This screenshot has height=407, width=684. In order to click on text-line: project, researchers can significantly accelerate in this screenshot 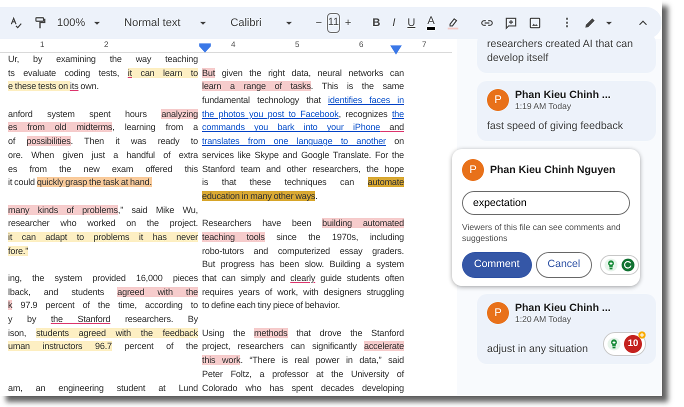, I will do `click(303, 347)`.